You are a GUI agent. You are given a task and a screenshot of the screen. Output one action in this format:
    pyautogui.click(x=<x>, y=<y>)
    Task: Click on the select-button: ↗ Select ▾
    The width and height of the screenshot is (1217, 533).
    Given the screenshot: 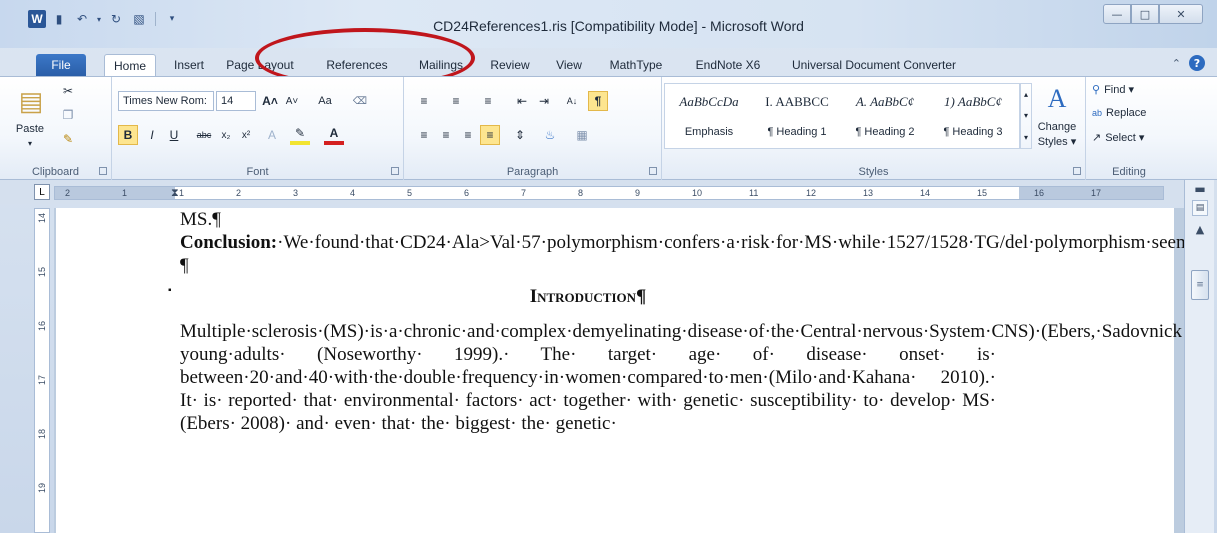 What is the action you would take?
    pyautogui.click(x=1118, y=137)
    